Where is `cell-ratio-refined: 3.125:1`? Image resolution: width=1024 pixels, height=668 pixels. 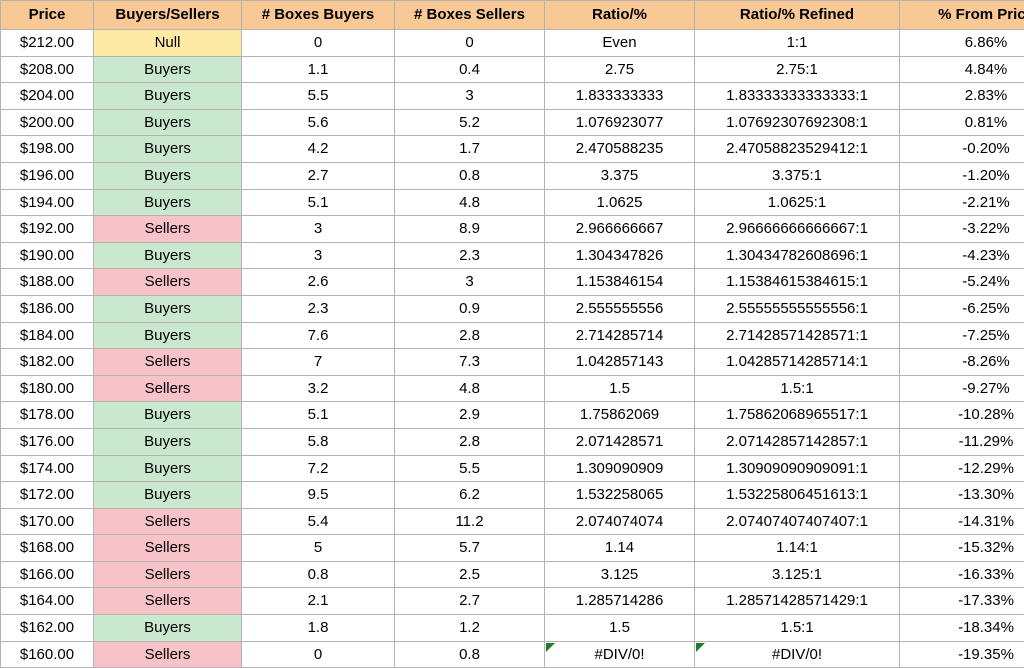 cell-ratio-refined: 3.125:1 is located at coordinates (797, 574).